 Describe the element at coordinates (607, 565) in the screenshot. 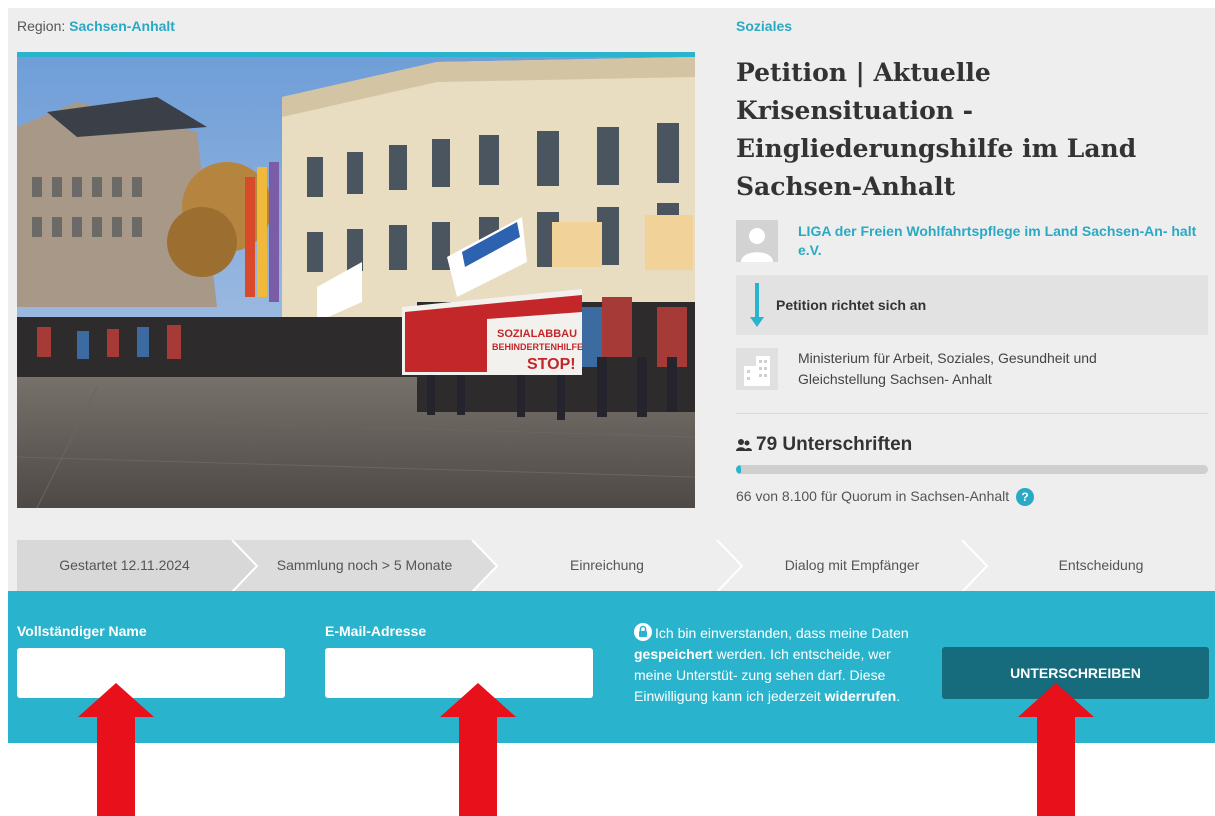

I see `step-submission: Einreichung` at that location.